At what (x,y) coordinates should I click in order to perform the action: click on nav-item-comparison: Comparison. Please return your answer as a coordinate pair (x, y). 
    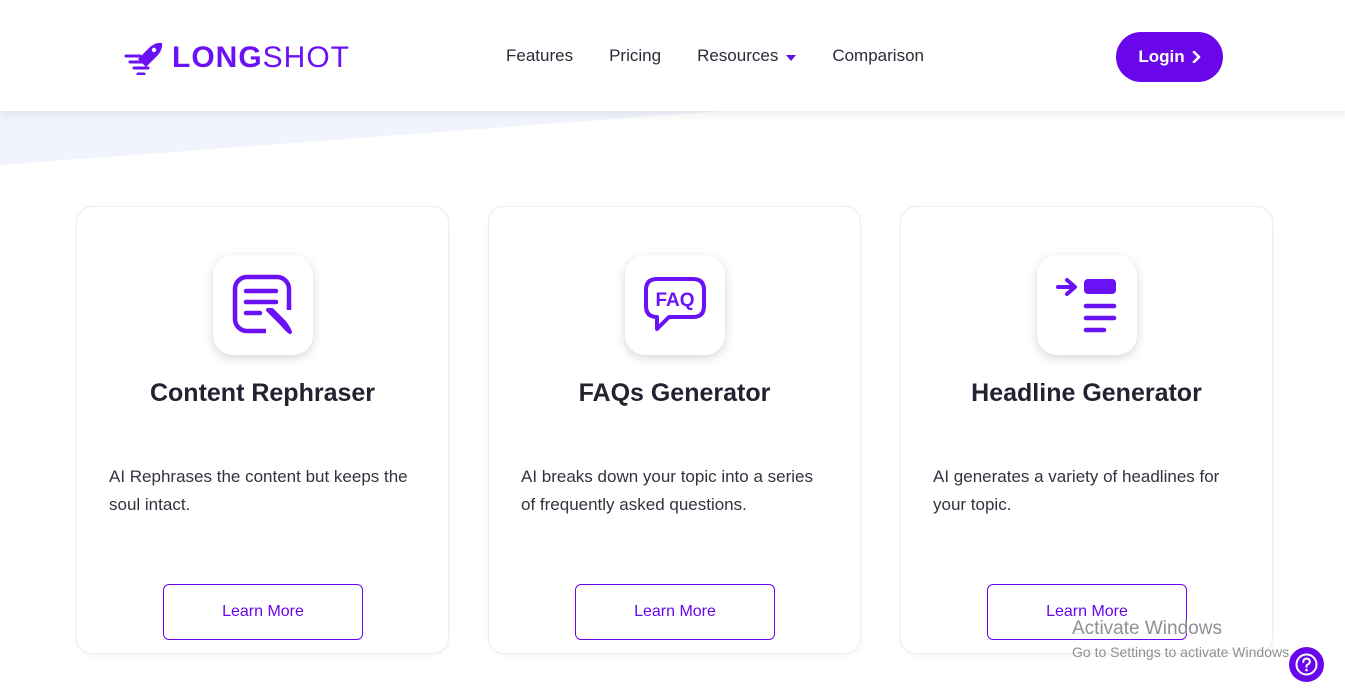
    Looking at the image, I should click on (878, 56).